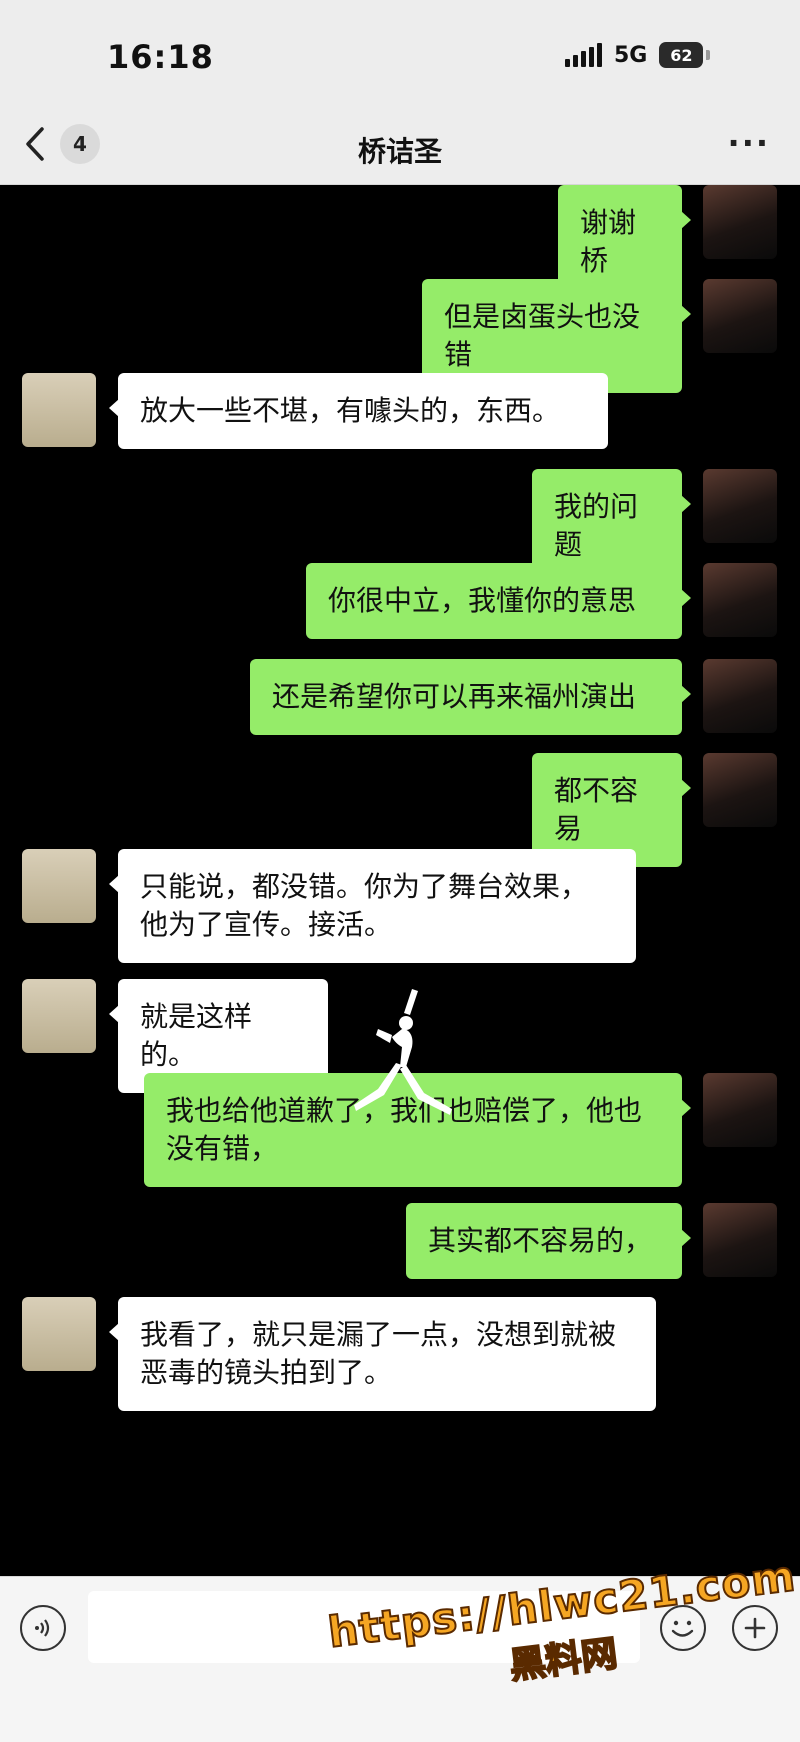 The image size is (800, 1742). Describe the element at coordinates (403, 1052) in the screenshot. I see `jumpman-logo` at that location.